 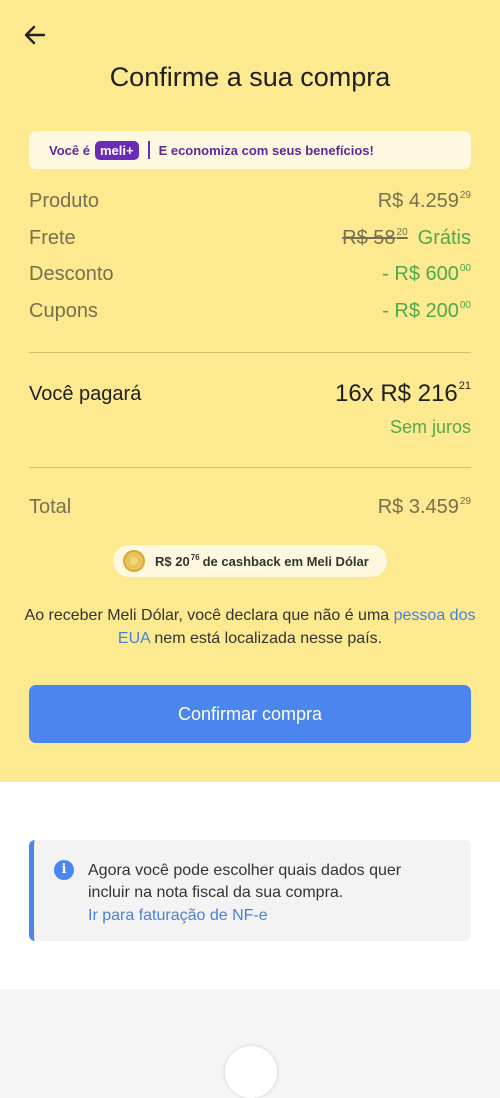 What do you see at coordinates (63, 310) in the screenshot?
I see `cupons-label: Cupons` at bounding box center [63, 310].